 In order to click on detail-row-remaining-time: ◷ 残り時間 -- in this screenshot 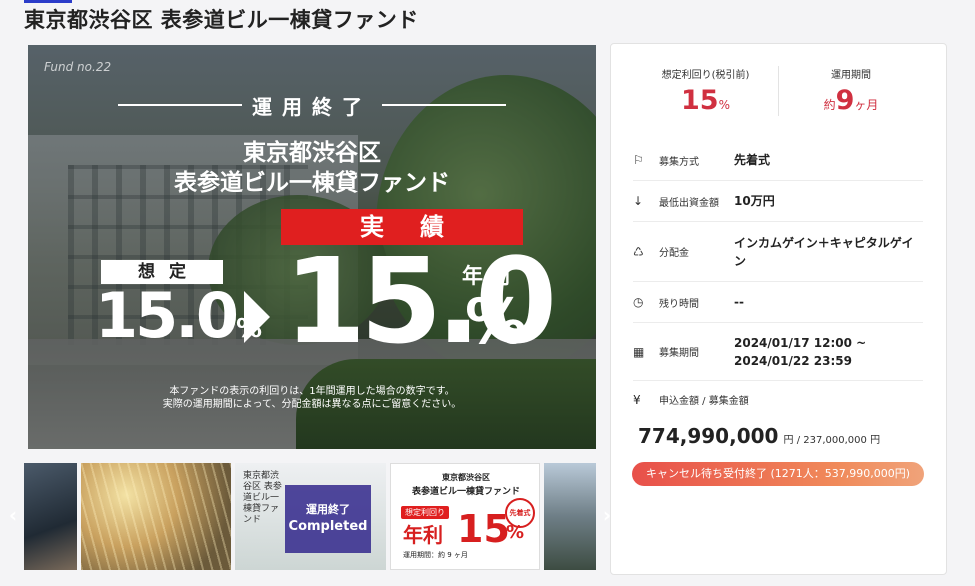, I will do `click(778, 302)`.